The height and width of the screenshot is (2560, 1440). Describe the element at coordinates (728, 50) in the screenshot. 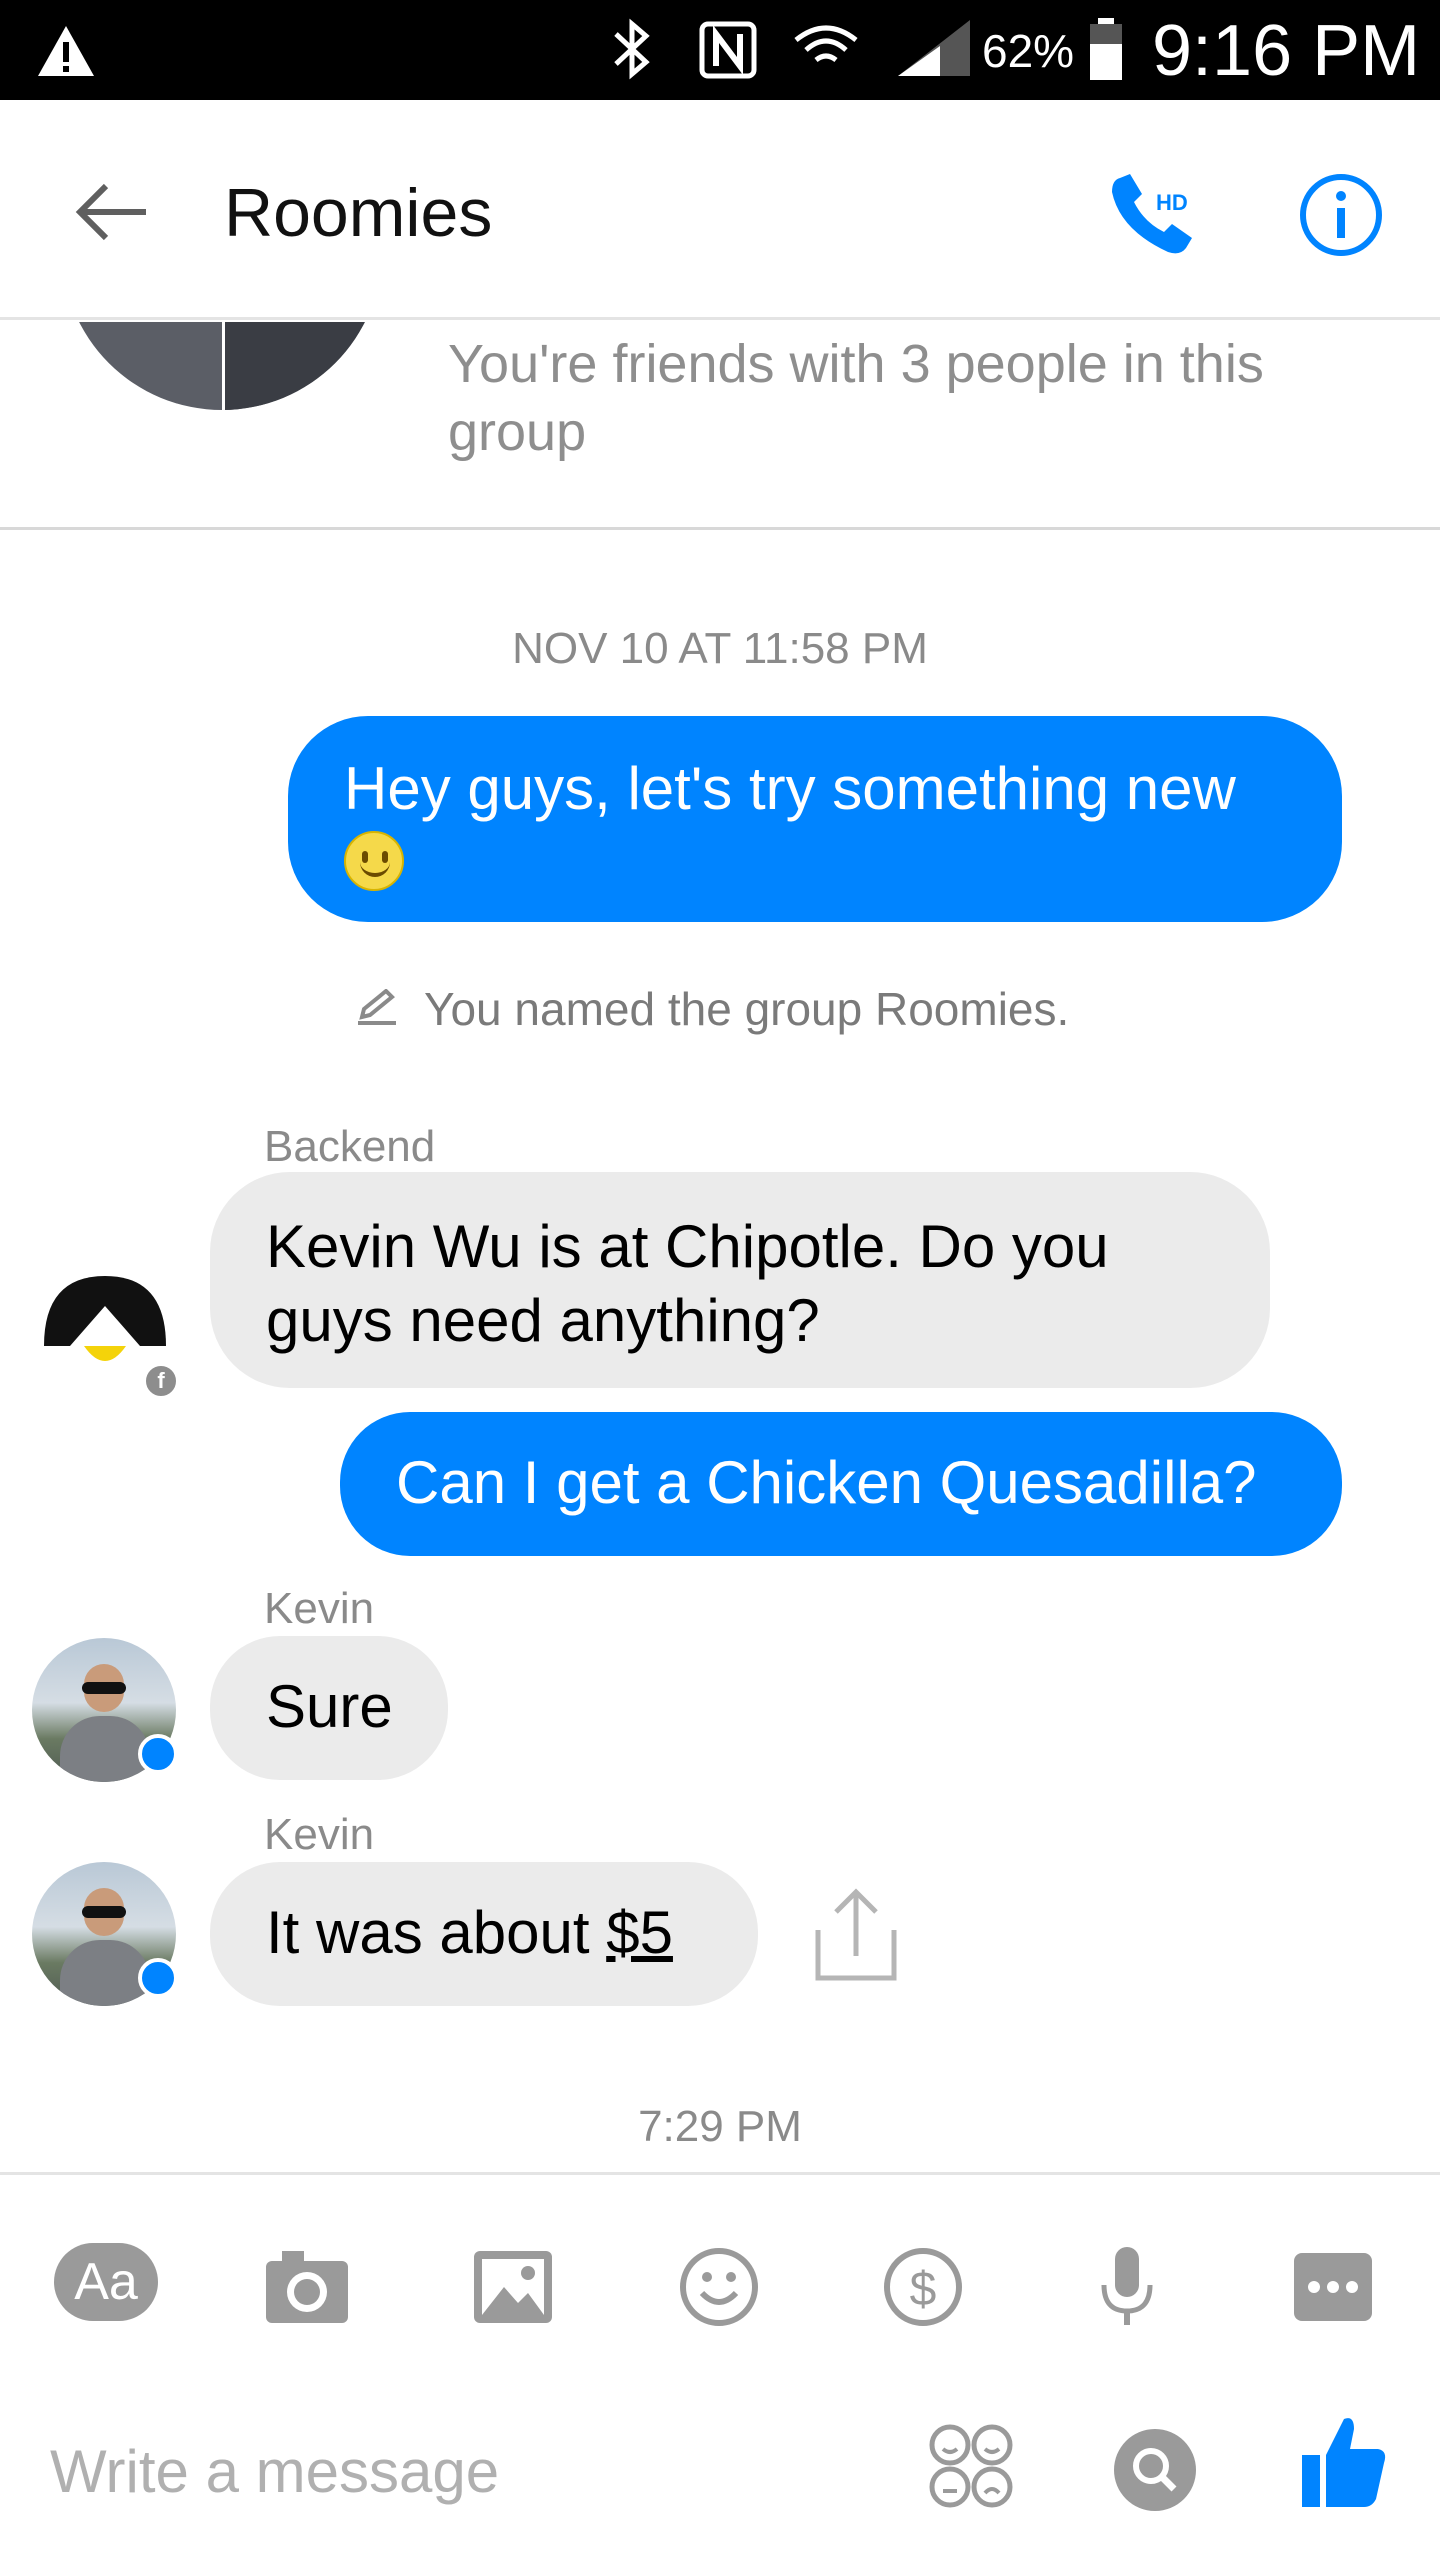

I see `nfc-icon` at that location.